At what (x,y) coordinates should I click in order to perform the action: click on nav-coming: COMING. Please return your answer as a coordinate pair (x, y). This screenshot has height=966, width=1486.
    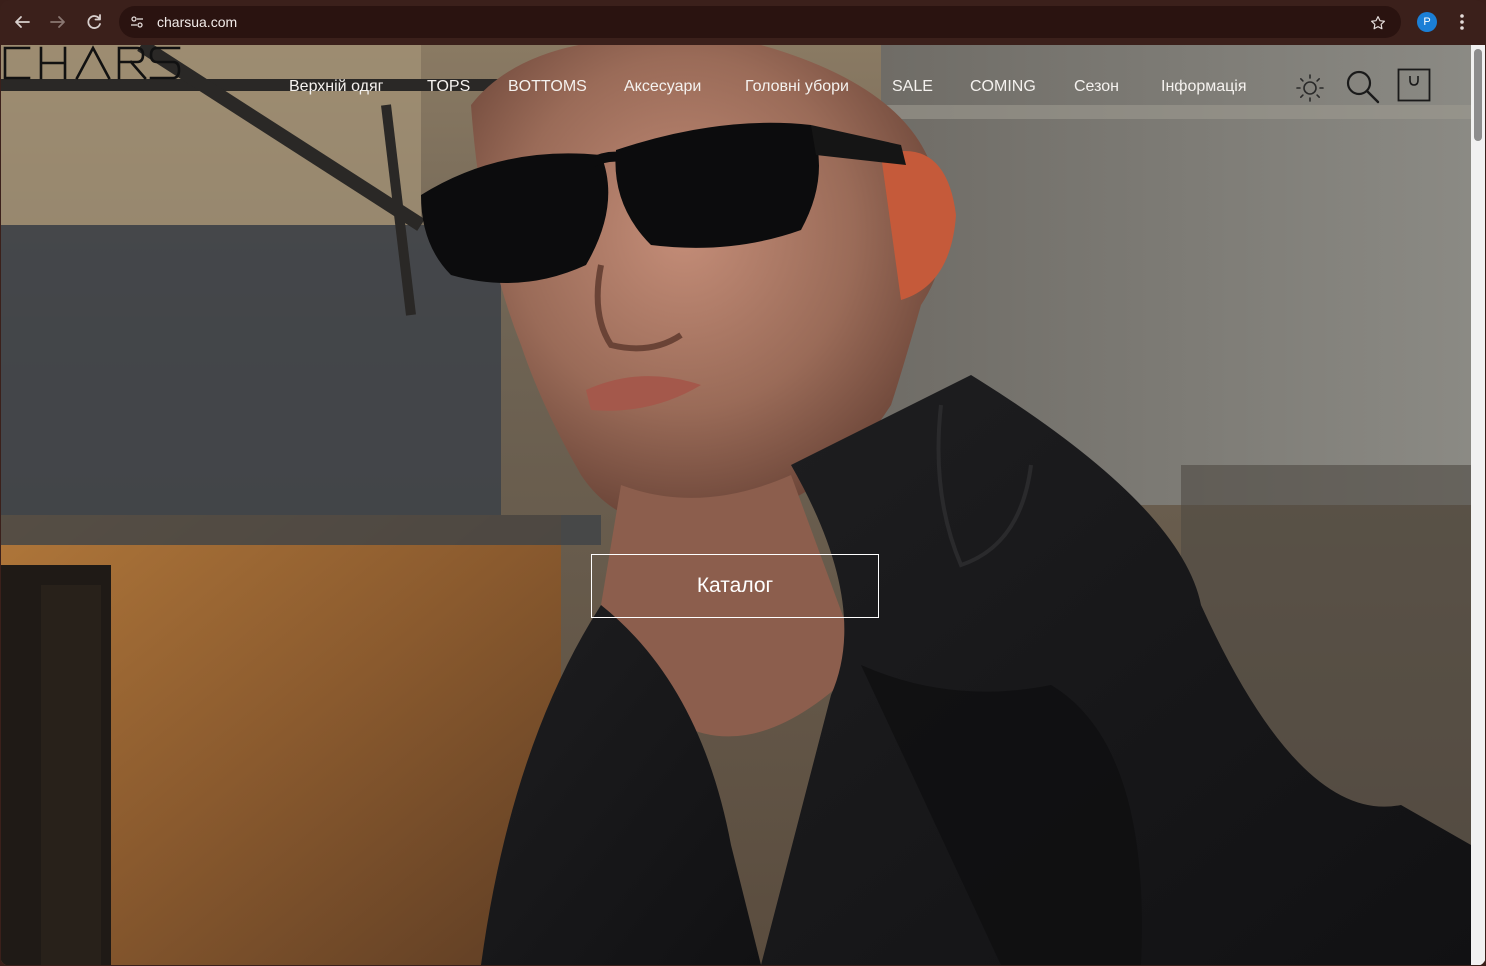
    Looking at the image, I should click on (1003, 87).